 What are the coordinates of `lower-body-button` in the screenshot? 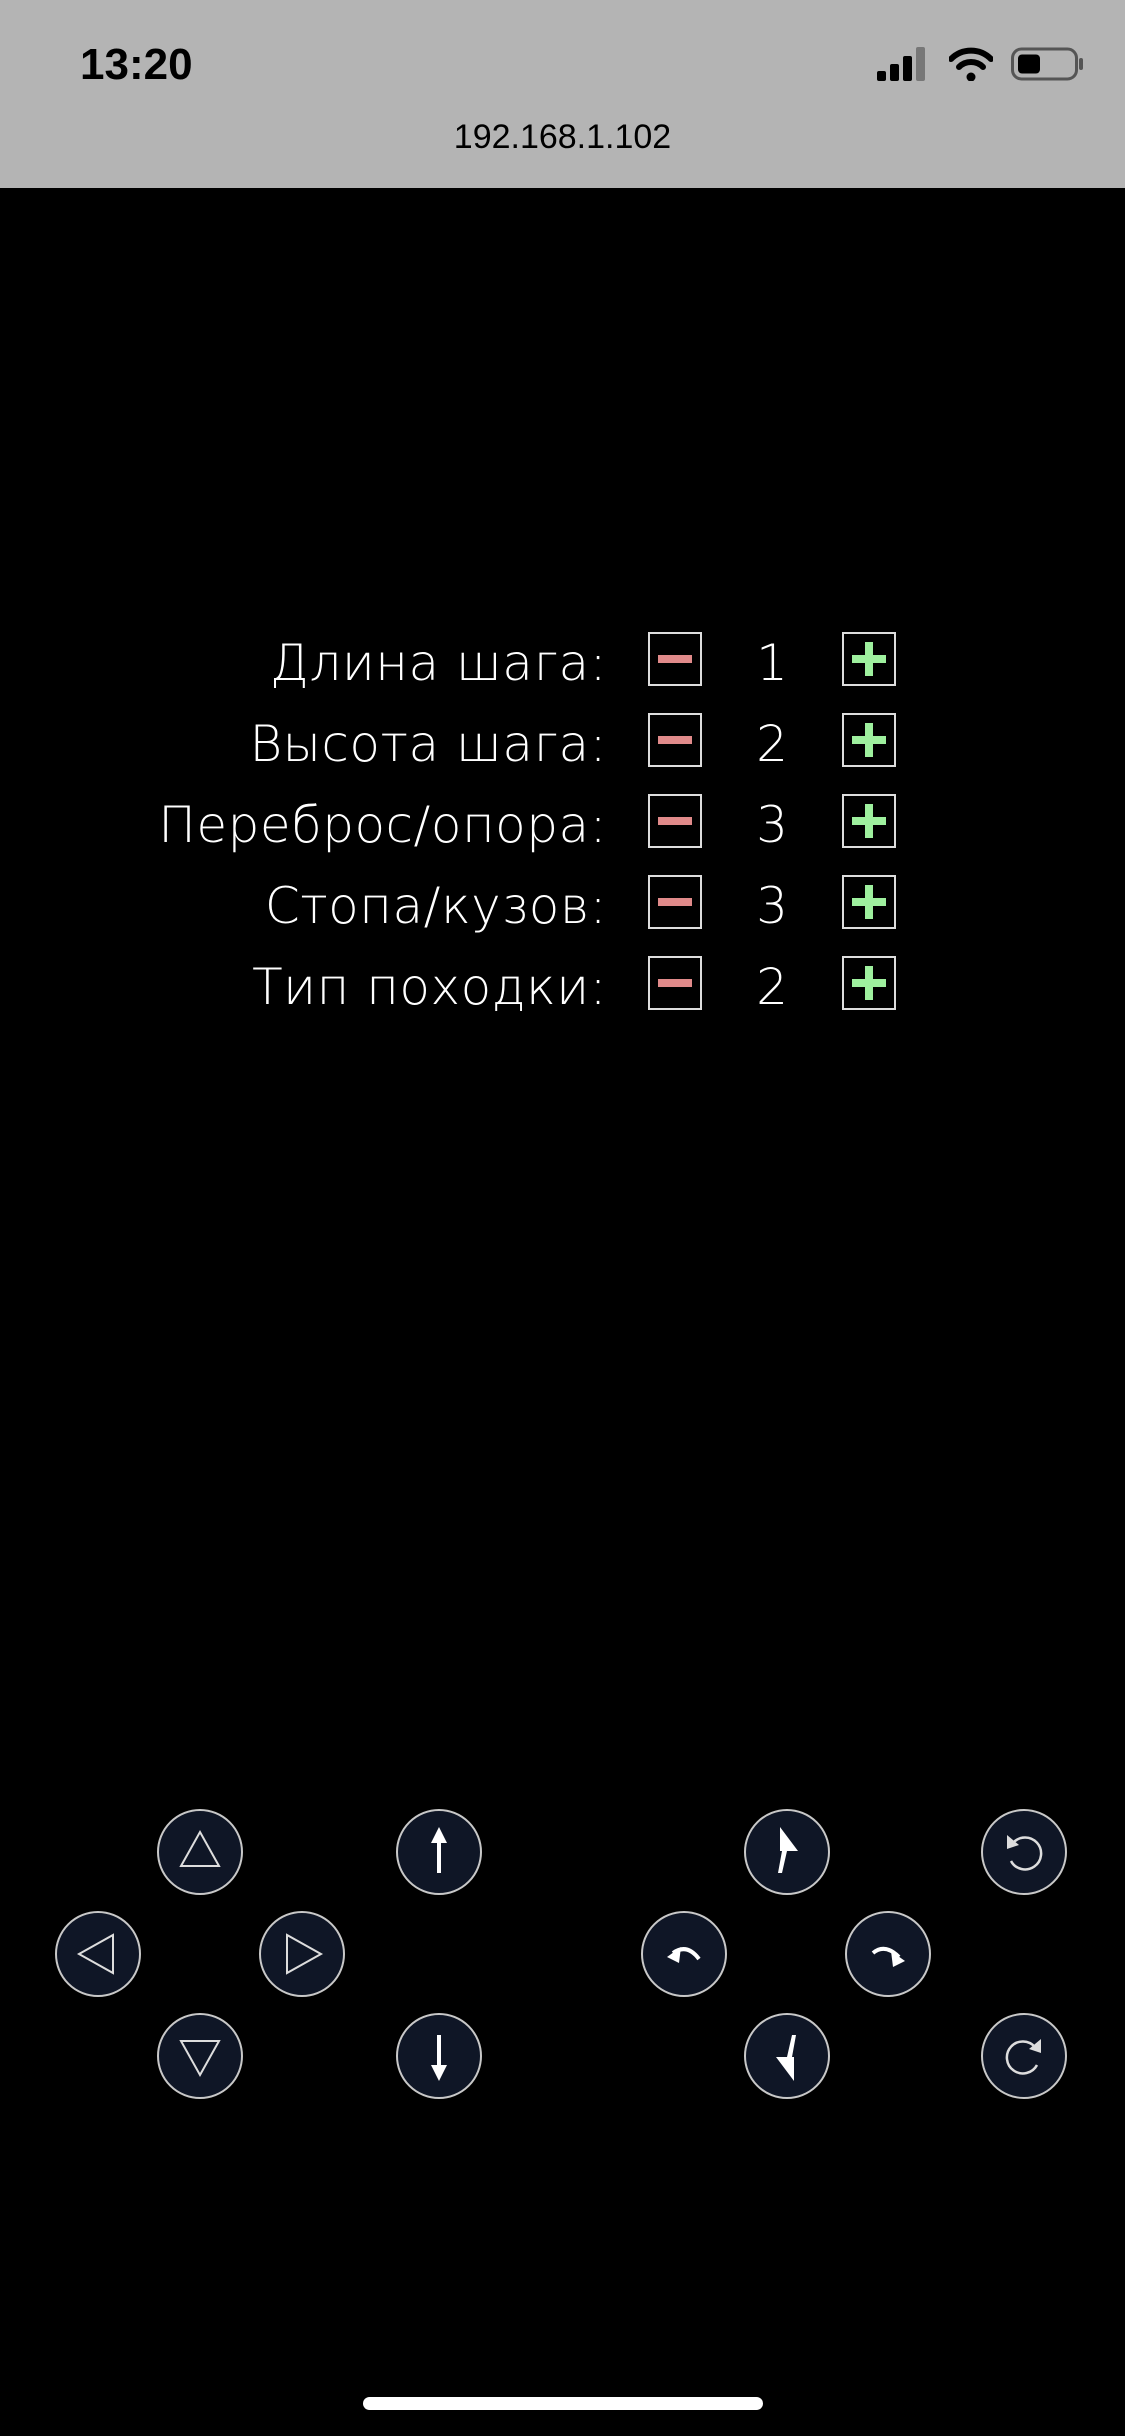 It's located at (439, 2056).